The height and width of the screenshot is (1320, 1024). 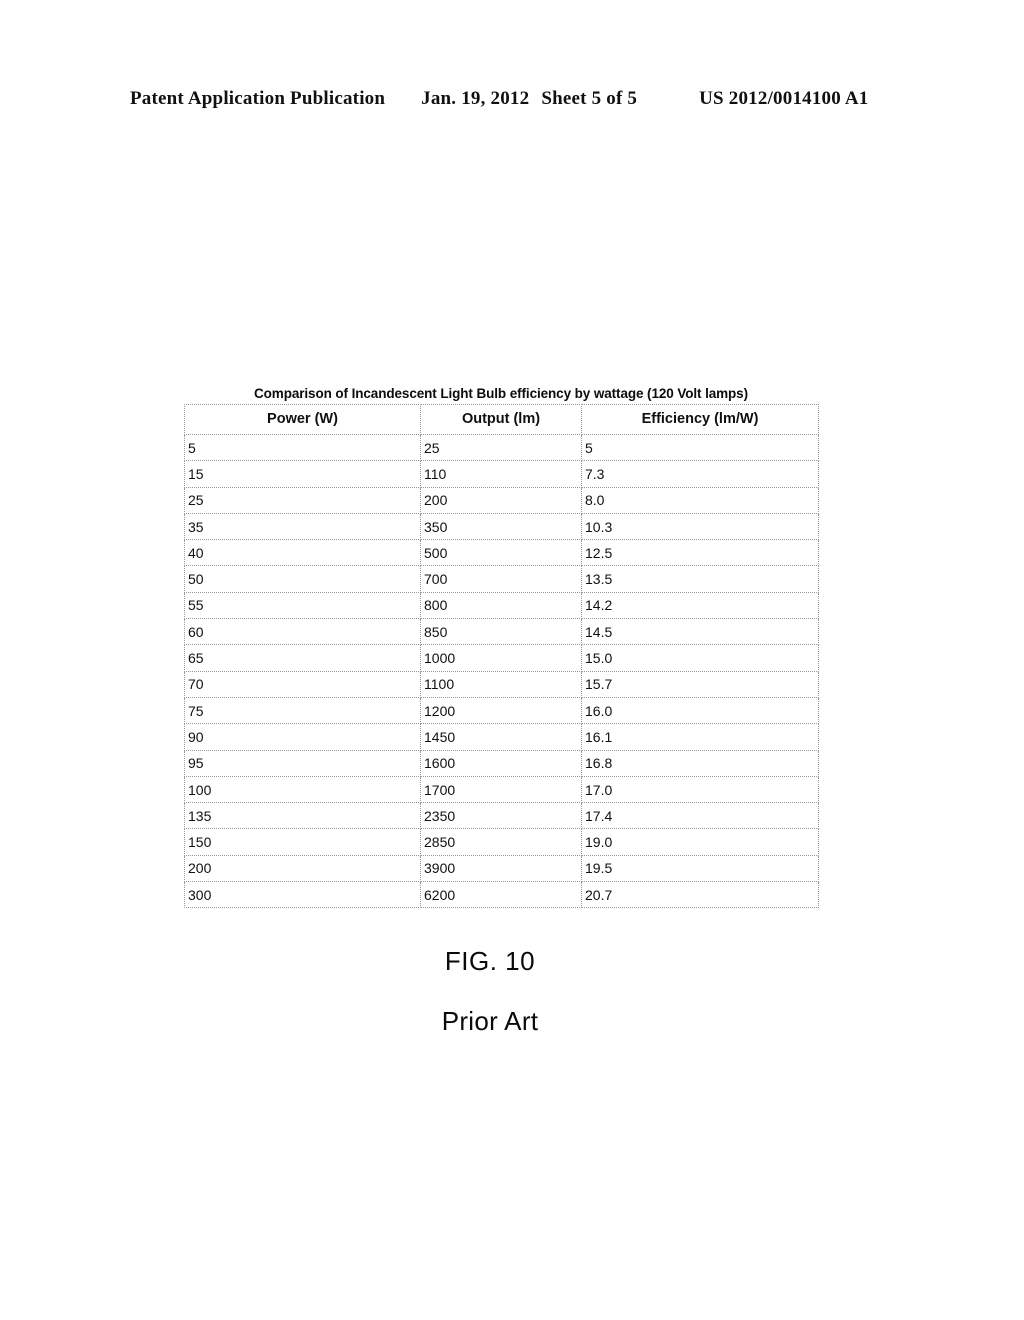 What do you see at coordinates (302, 895) in the screenshot?
I see `cell-power: 300` at bounding box center [302, 895].